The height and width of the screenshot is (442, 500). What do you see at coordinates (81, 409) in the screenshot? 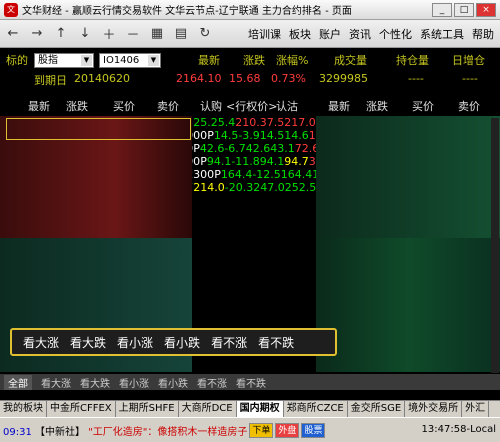
I see `tab-cffex: 中金所CFFEX` at bounding box center [81, 409].